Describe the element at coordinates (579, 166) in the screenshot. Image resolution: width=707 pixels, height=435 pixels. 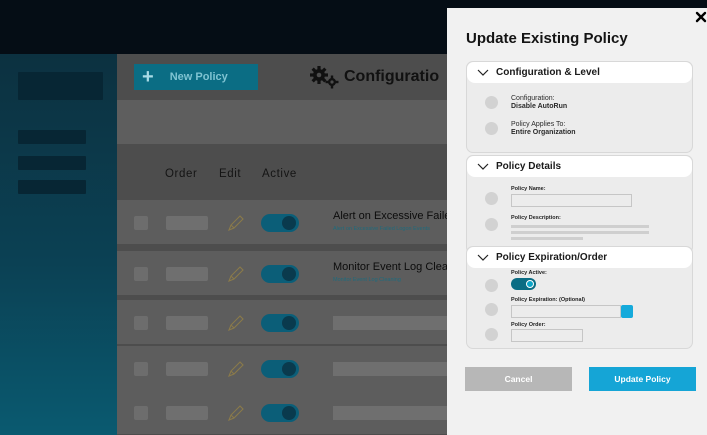
I see `section-header-details: Policy Details` at that location.